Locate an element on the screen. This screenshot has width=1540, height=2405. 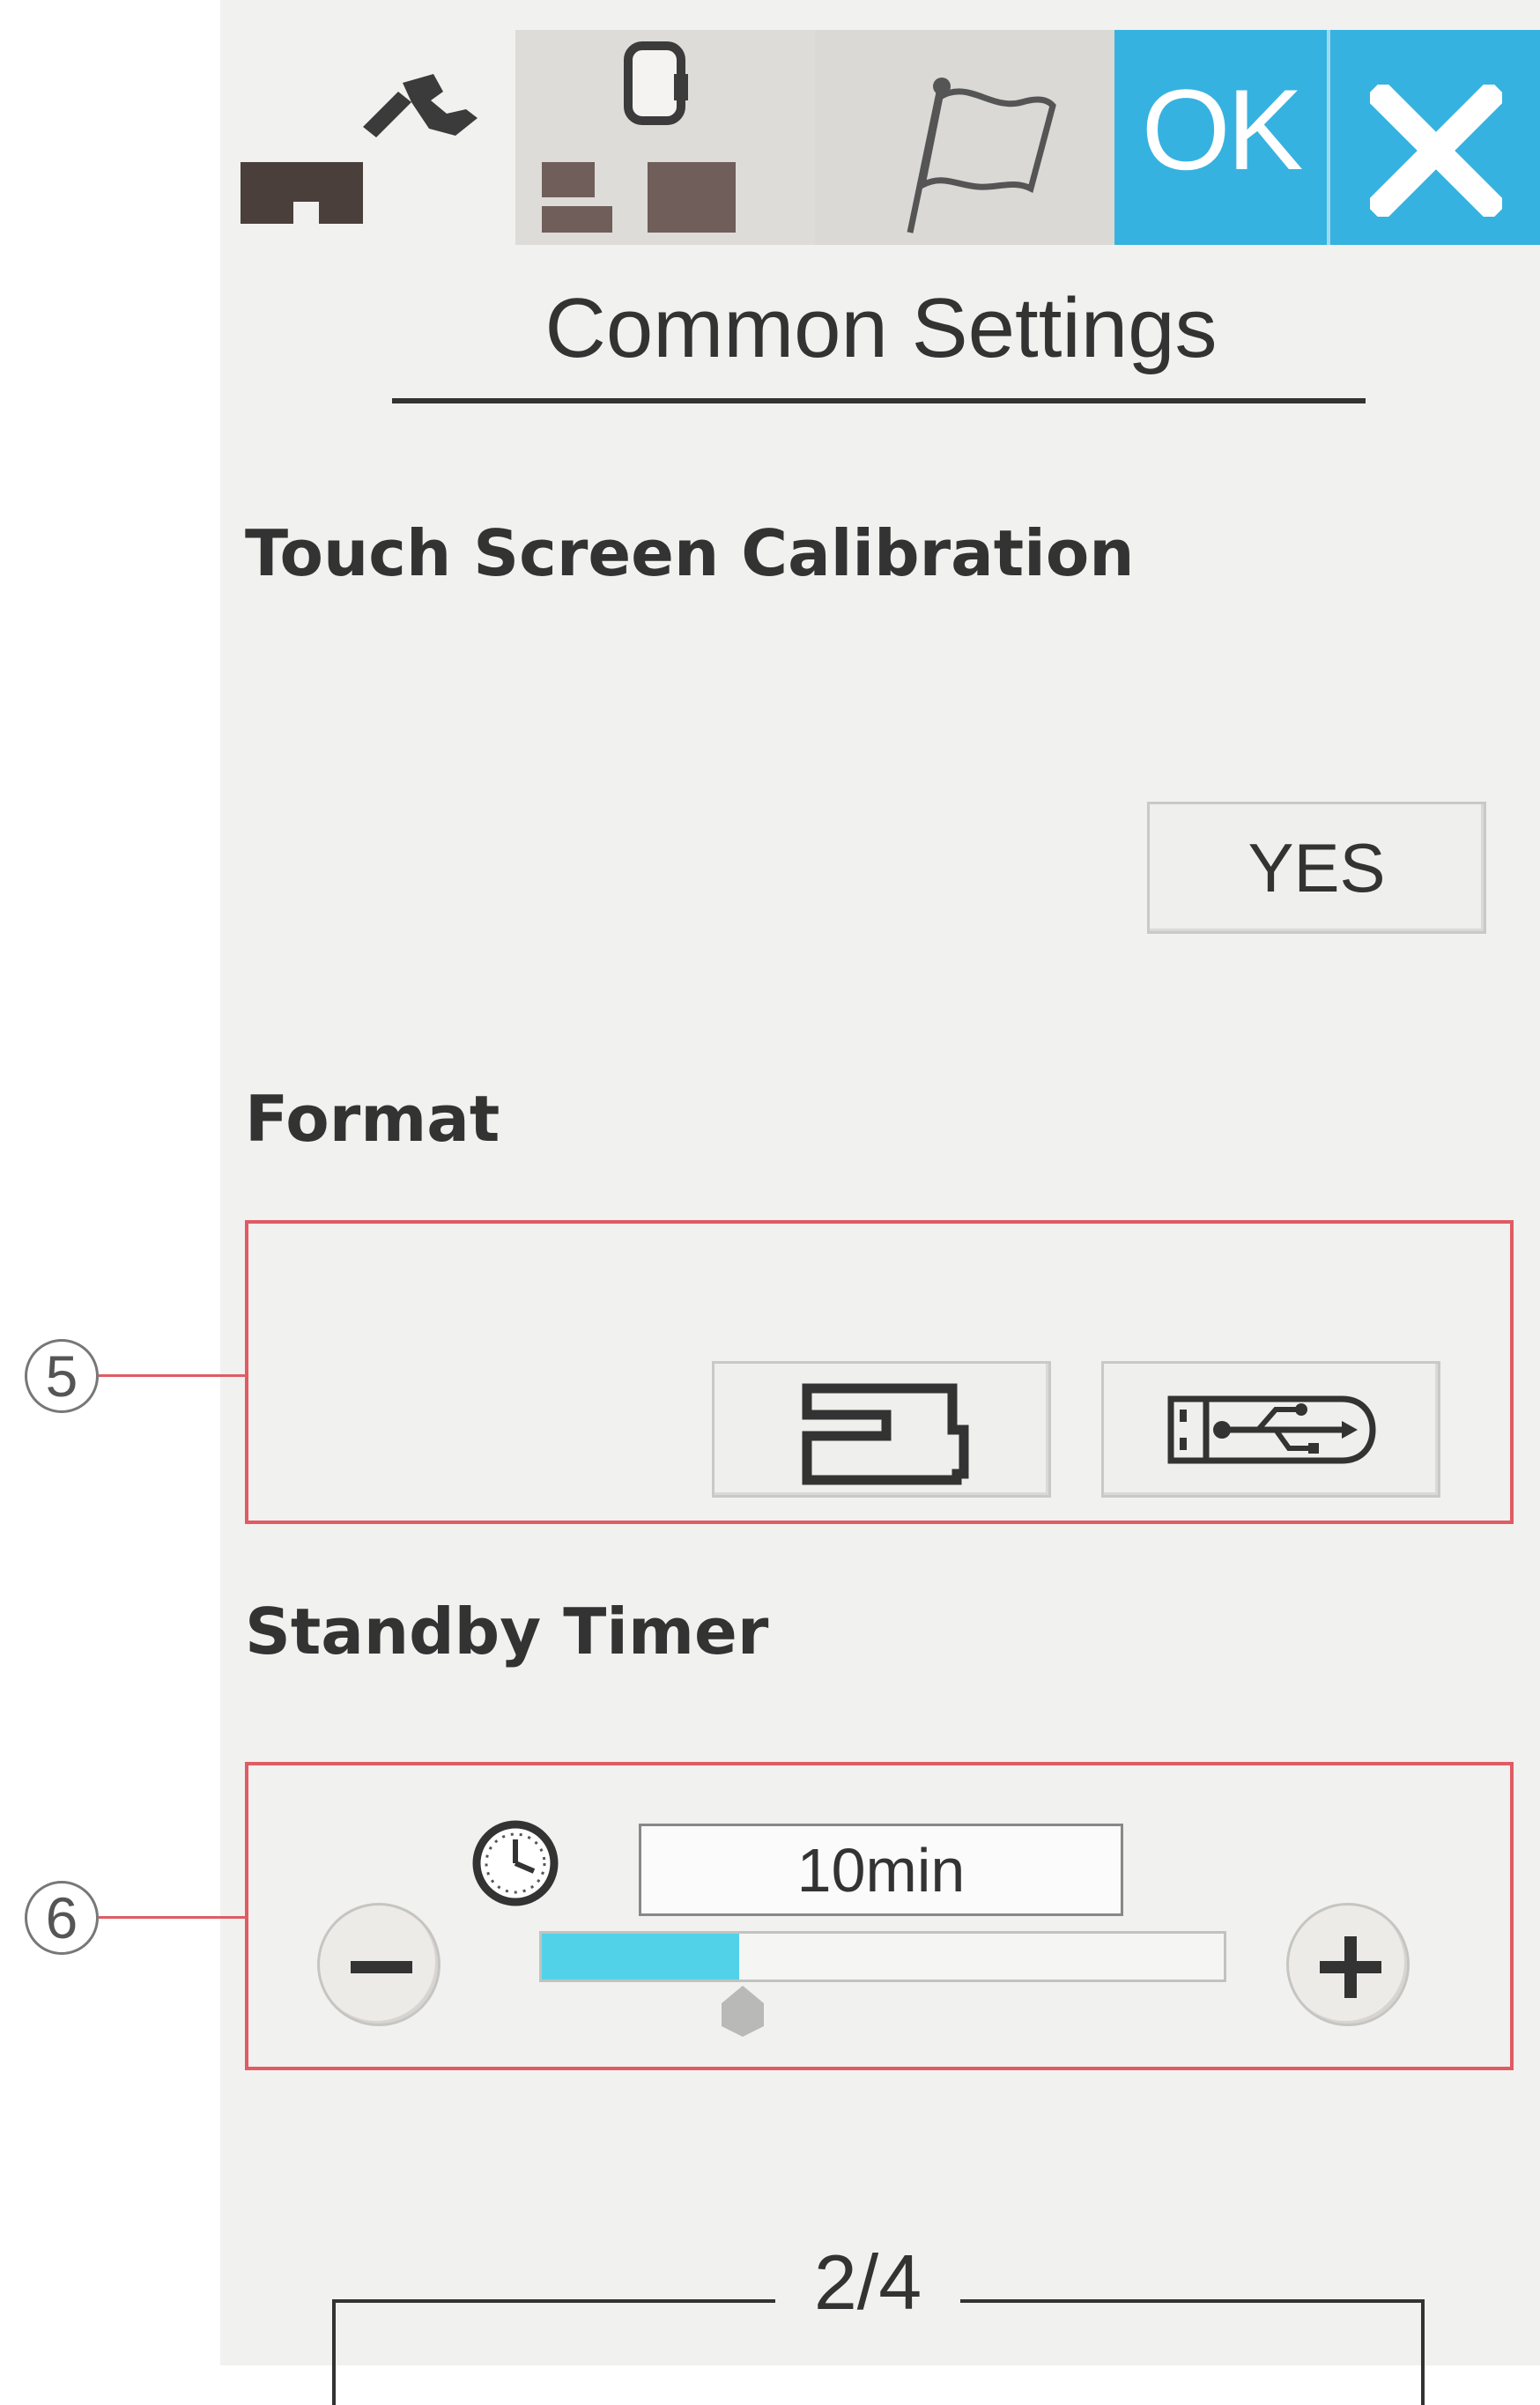
machine-hoop-icon is located at coordinates (639, 137).